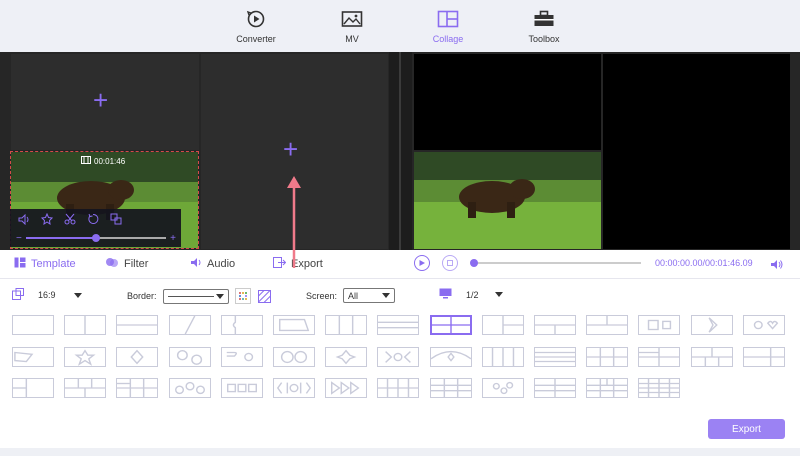  I want to click on stop-button, so click(450, 263).